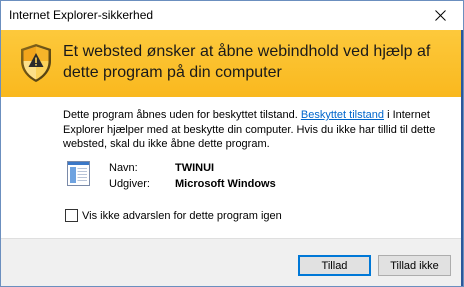  I want to click on close-icon, so click(440, 15).